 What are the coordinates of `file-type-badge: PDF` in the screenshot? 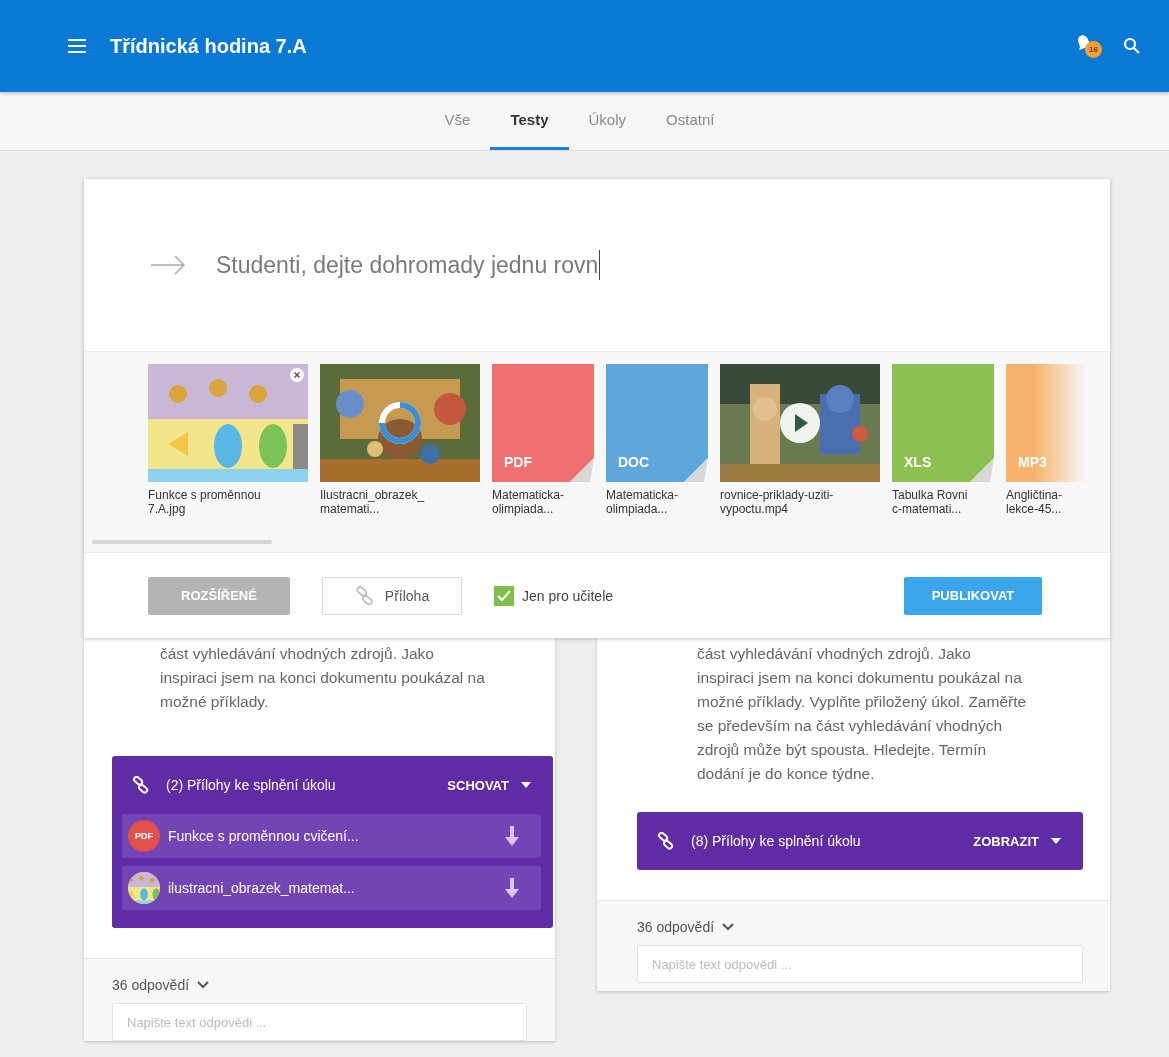 It's located at (144, 836).